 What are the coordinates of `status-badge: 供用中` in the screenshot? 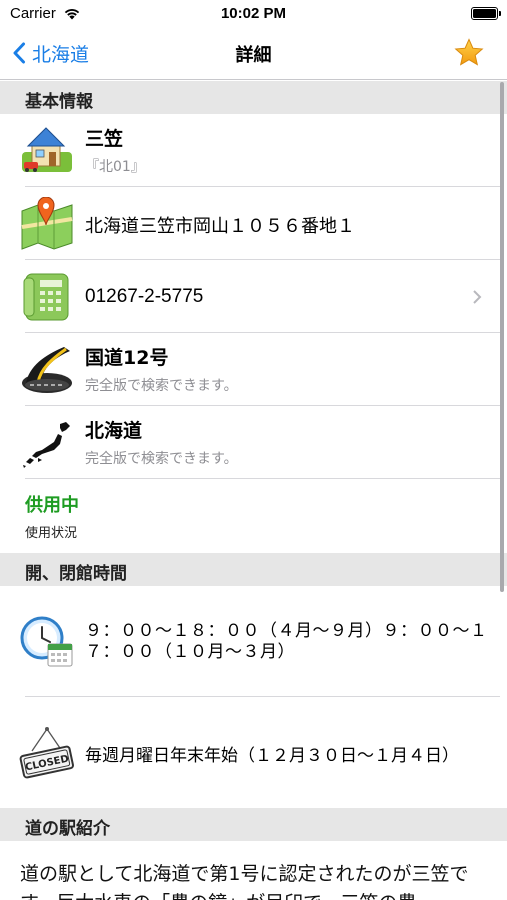 It's located at (52, 505).